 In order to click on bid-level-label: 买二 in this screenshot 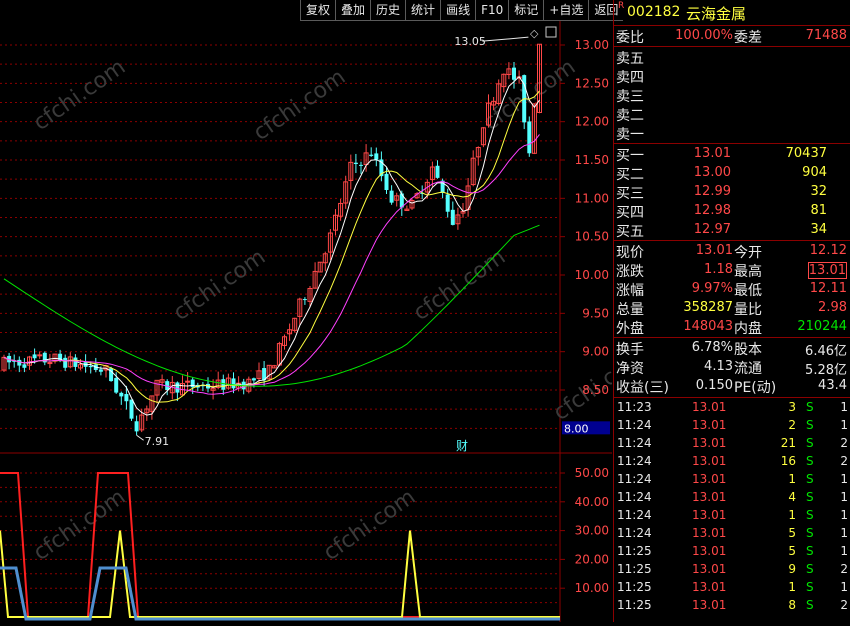, I will do `click(630, 175)`.